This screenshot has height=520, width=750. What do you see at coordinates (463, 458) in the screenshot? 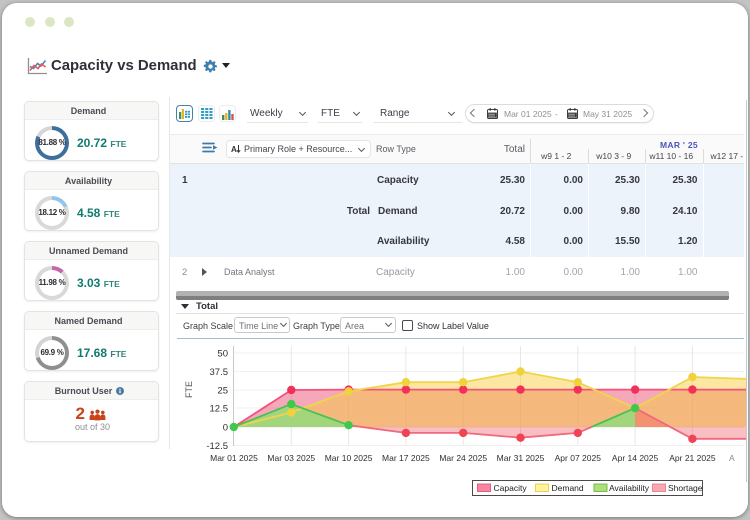
I see `svg-text: Mar 24 2025` at bounding box center [463, 458].